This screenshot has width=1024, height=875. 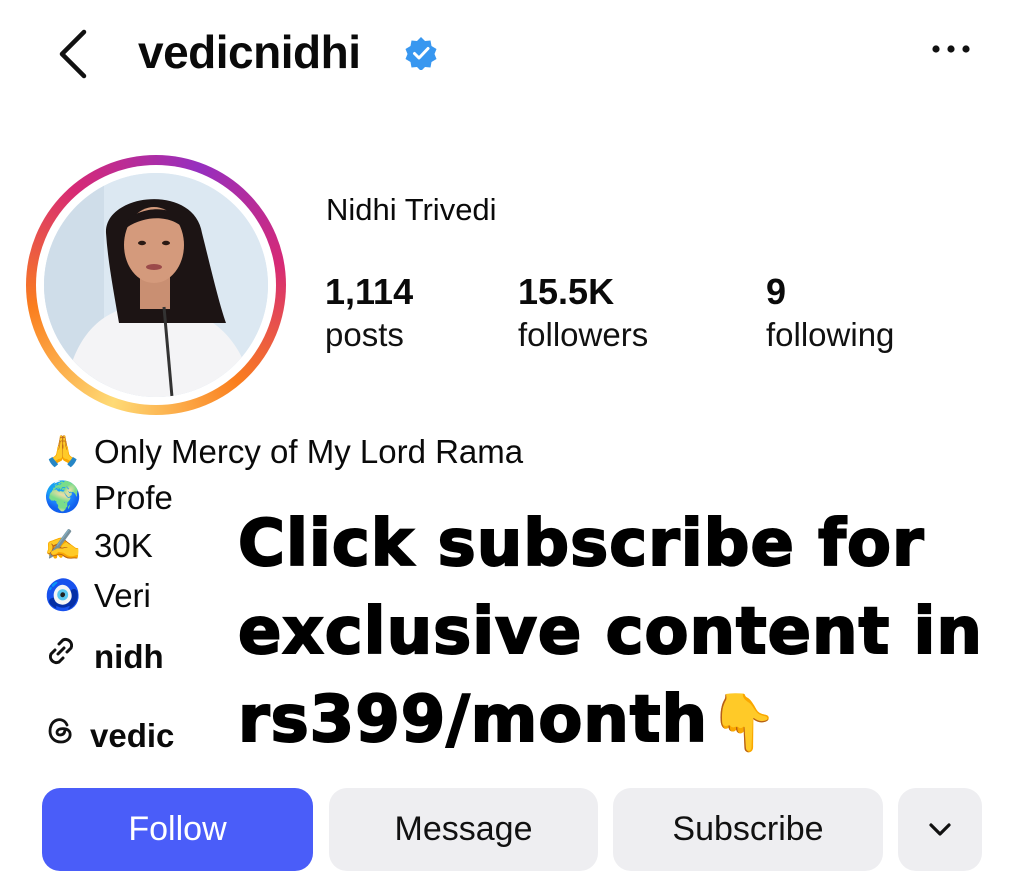 I want to click on bio-line: 🌍 Profe, so click(x=114, y=498).